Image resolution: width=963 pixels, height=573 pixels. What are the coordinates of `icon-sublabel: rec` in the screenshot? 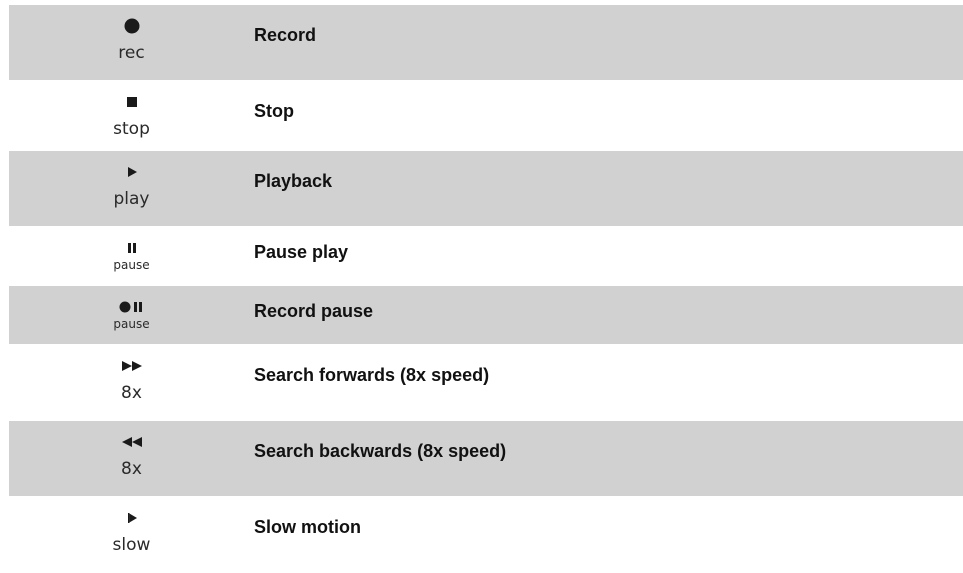 It's located at (131, 53).